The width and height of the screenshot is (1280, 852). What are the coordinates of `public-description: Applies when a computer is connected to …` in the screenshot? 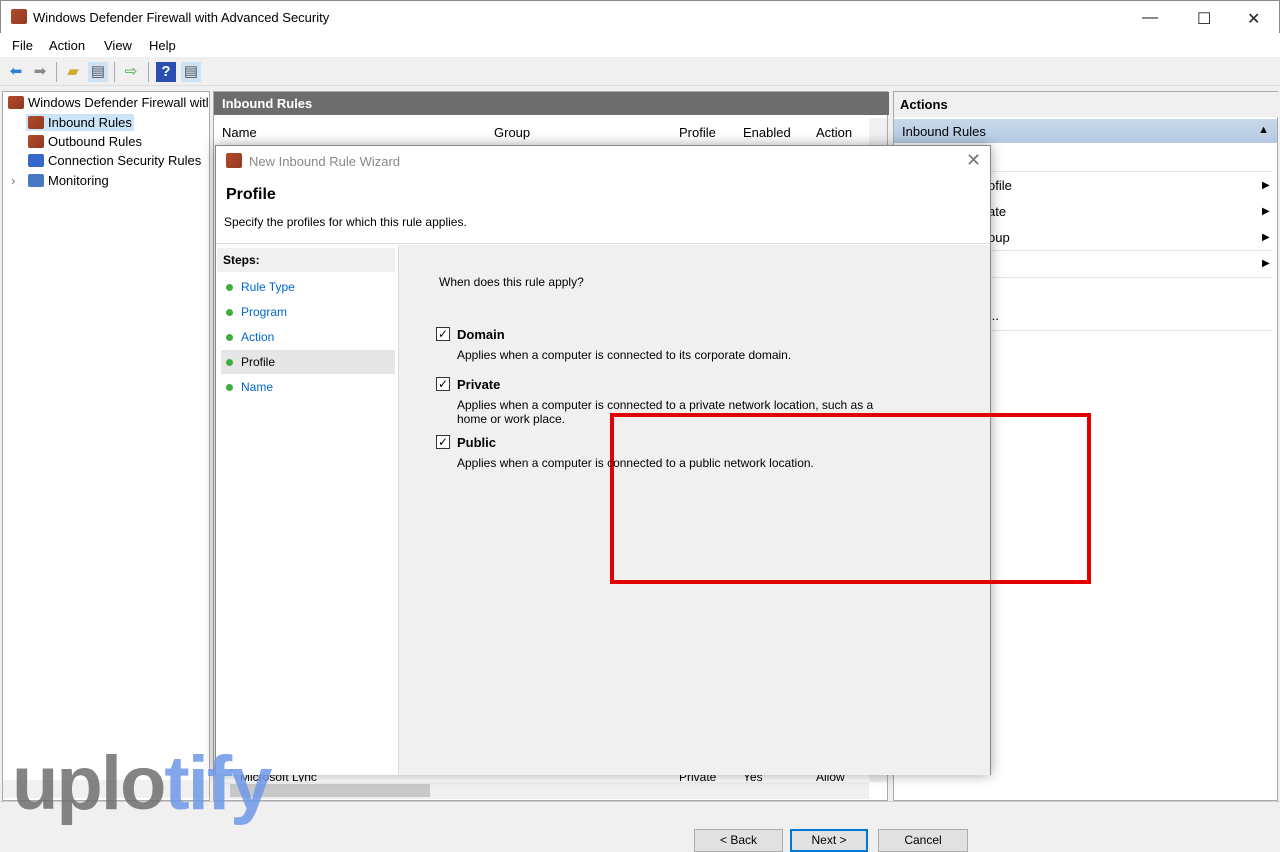 It's located at (635, 463).